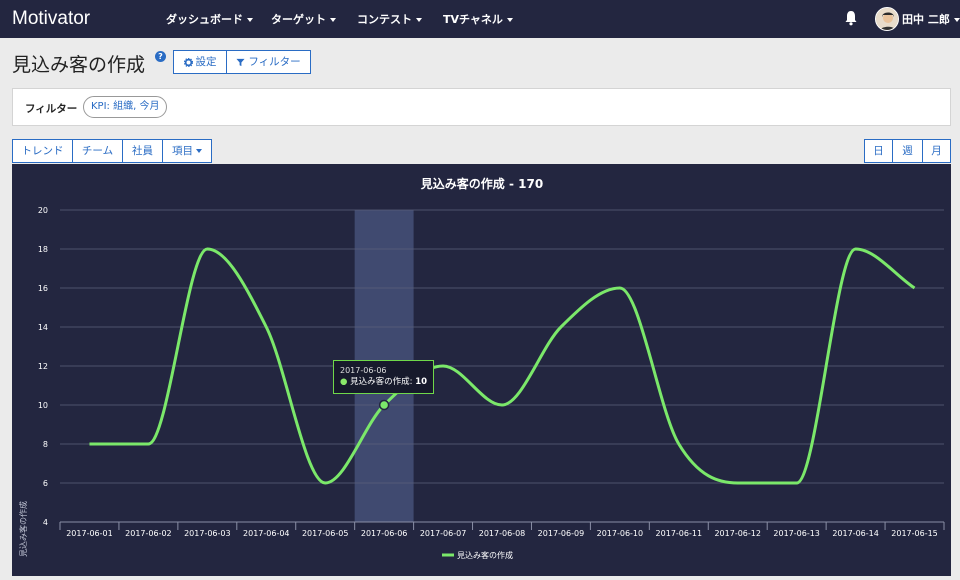  Describe the element at coordinates (160, 56) in the screenshot. I see `help-icon: ?` at that location.